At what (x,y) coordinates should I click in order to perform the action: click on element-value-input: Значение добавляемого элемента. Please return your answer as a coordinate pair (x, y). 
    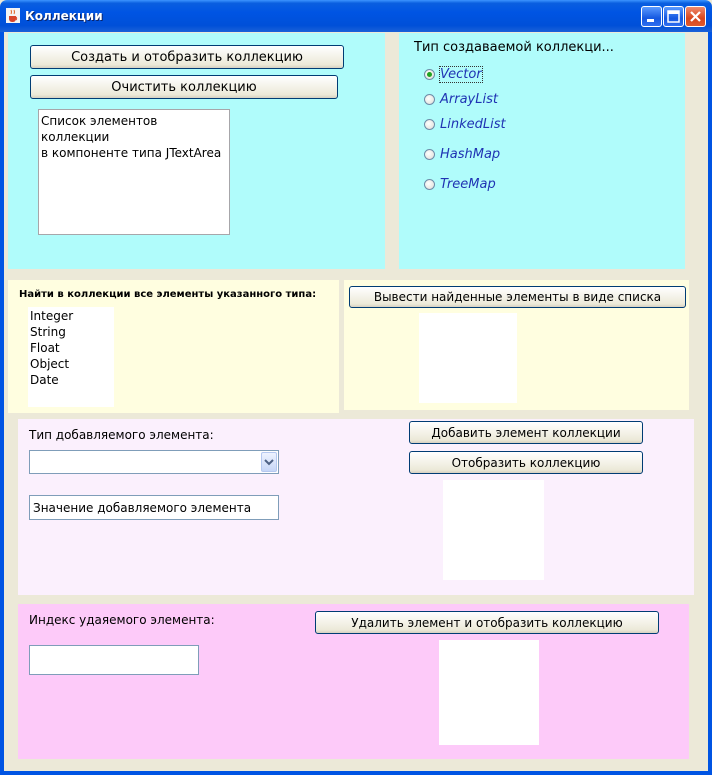
    Looking at the image, I should click on (154, 507).